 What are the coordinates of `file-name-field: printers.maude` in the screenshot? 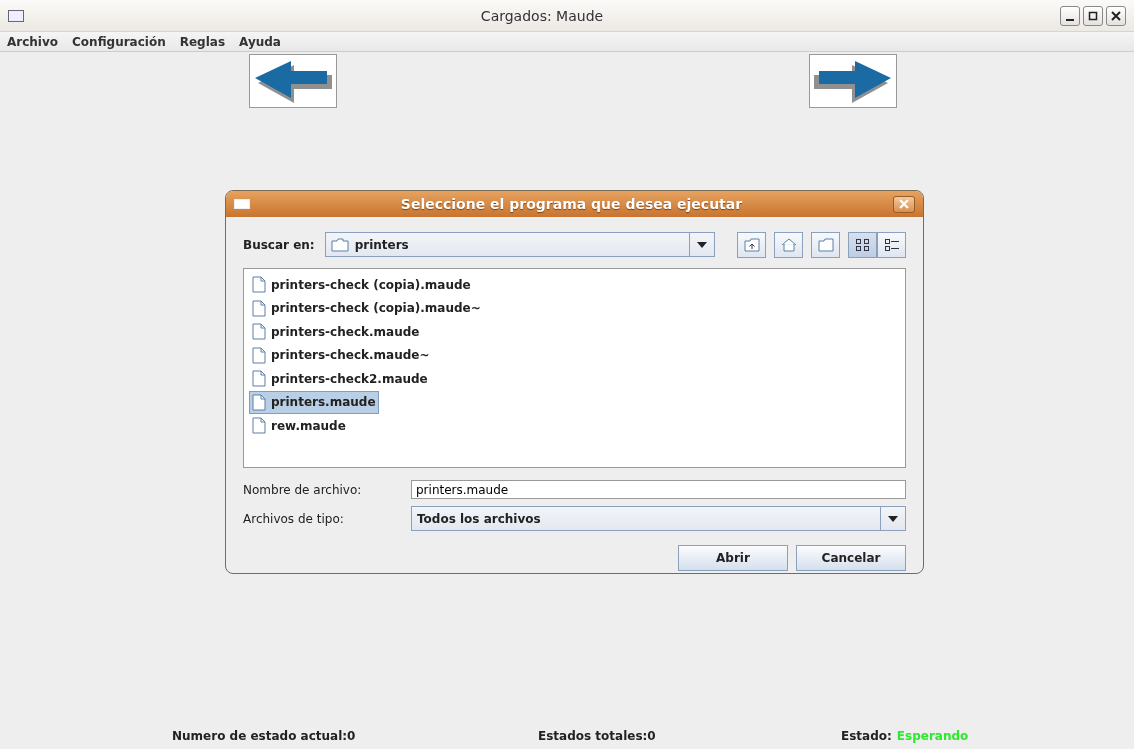 It's located at (658, 489).